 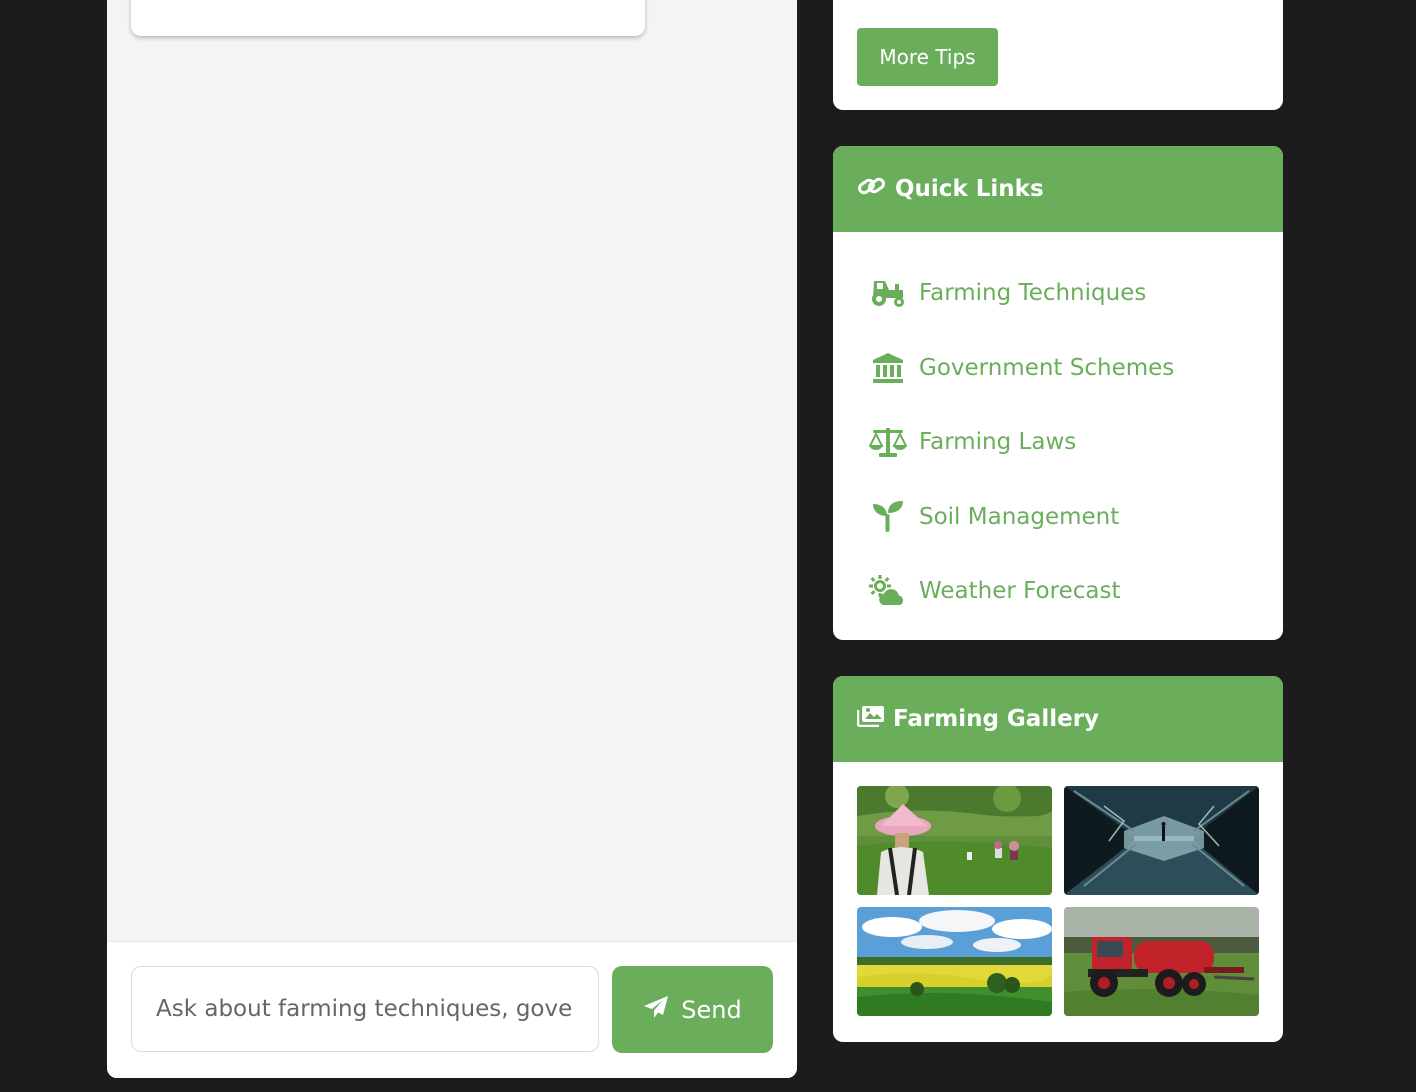 What do you see at coordinates (1161, 961) in the screenshot?
I see `gallery-image-red-tractor` at bounding box center [1161, 961].